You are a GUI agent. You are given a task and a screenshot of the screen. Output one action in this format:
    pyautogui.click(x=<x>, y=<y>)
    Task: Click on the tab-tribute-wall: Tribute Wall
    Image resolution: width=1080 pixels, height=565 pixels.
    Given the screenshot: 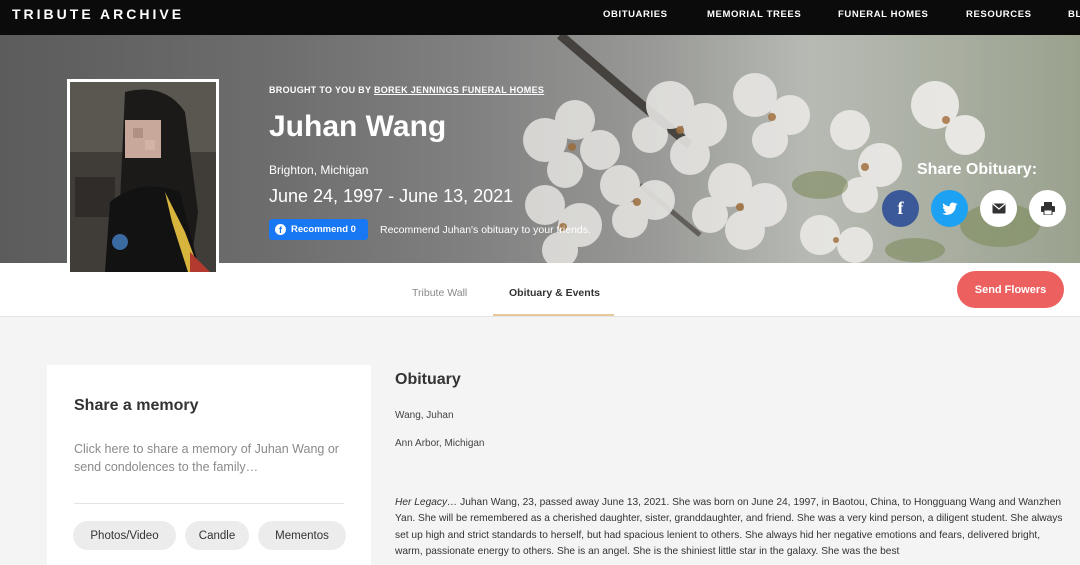 What is the action you would take?
    pyautogui.click(x=439, y=293)
    